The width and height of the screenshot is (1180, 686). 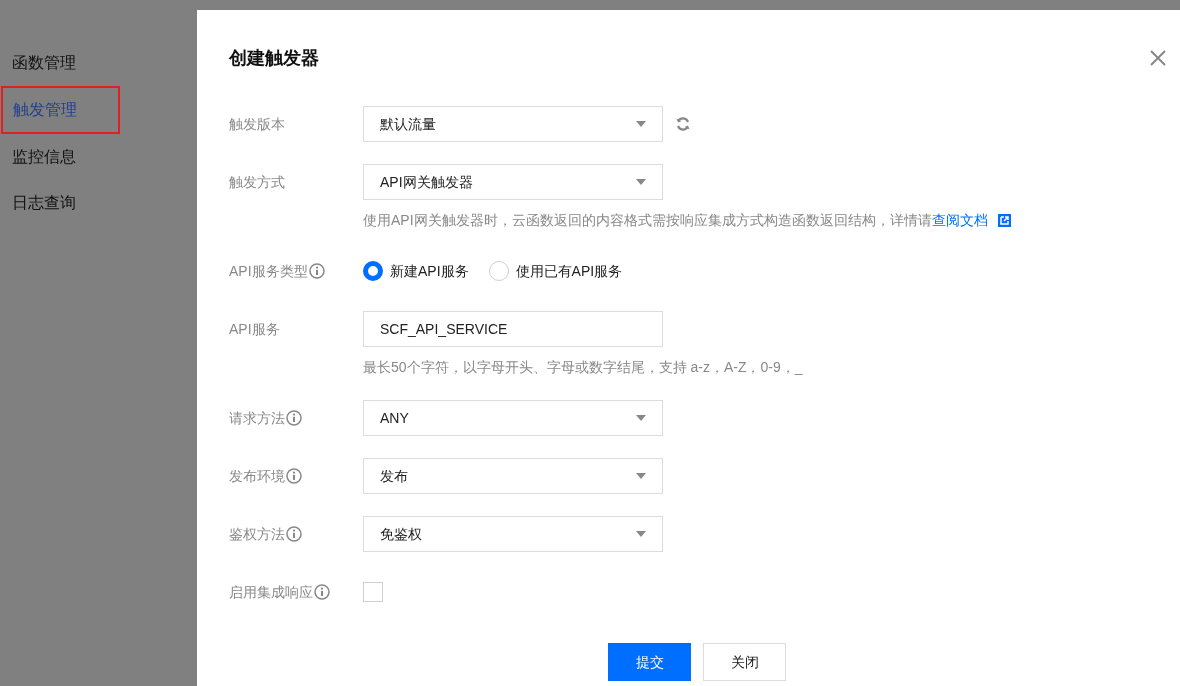 I want to click on field-label: 触发版本, so click(x=257, y=124).